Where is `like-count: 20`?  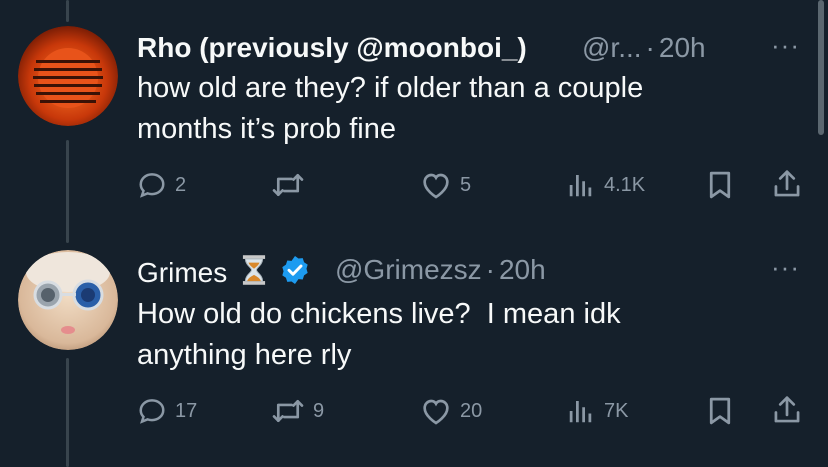 like-count: 20 is located at coordinates (471, 410).